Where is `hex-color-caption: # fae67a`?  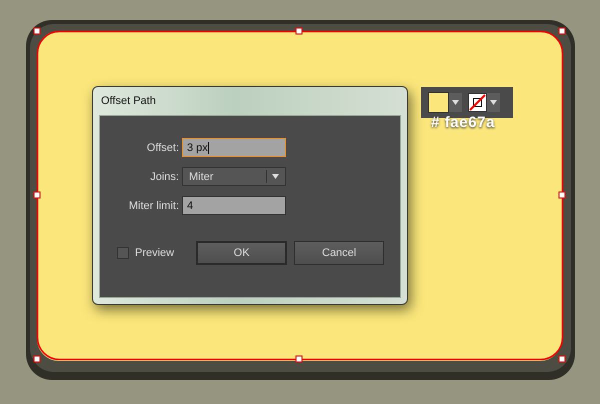 hex-color-caption: # fae67a is located at coordinates (463, 122).